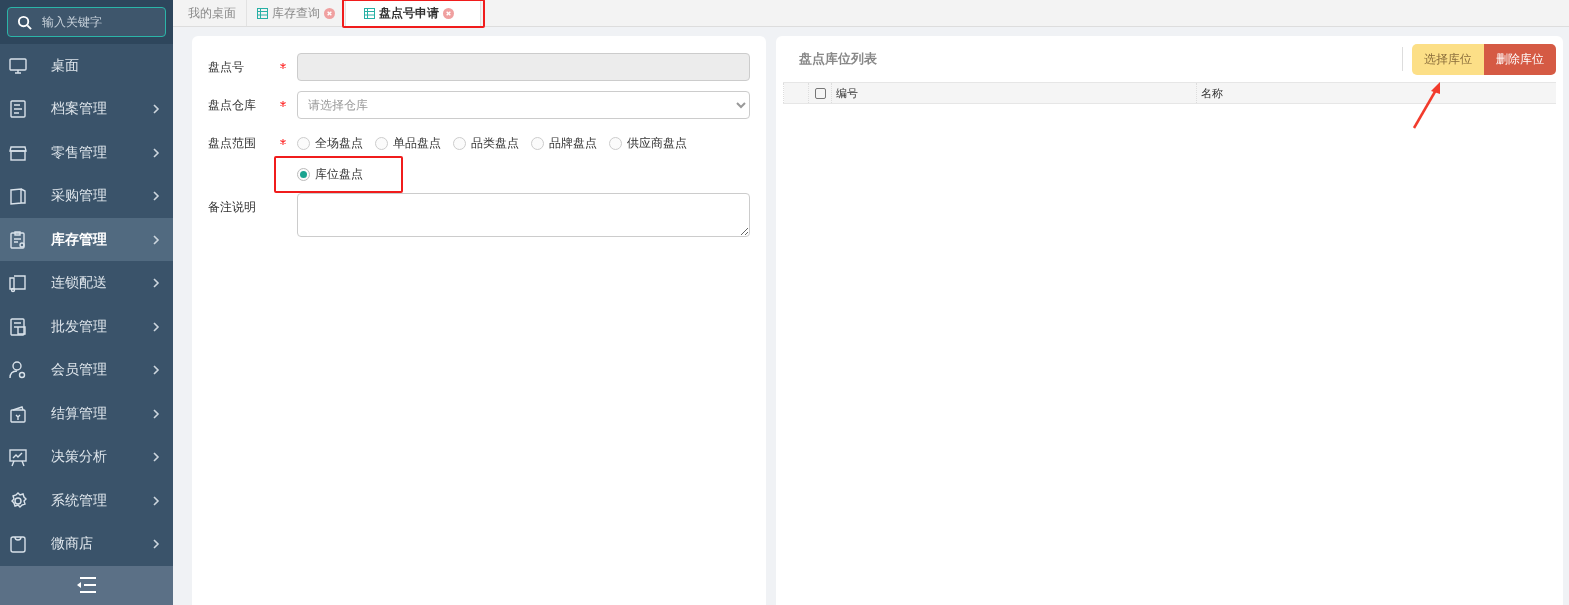  Describe the element at coordinates (1376, 93) in the screenshot. I see `column-header: 名称` at that location.